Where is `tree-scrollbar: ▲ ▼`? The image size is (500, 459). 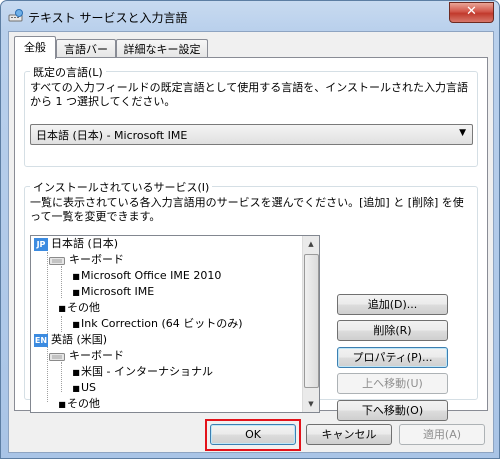 tree-scrollbar: ▲ ▼ is located at coordinates (310, 324).